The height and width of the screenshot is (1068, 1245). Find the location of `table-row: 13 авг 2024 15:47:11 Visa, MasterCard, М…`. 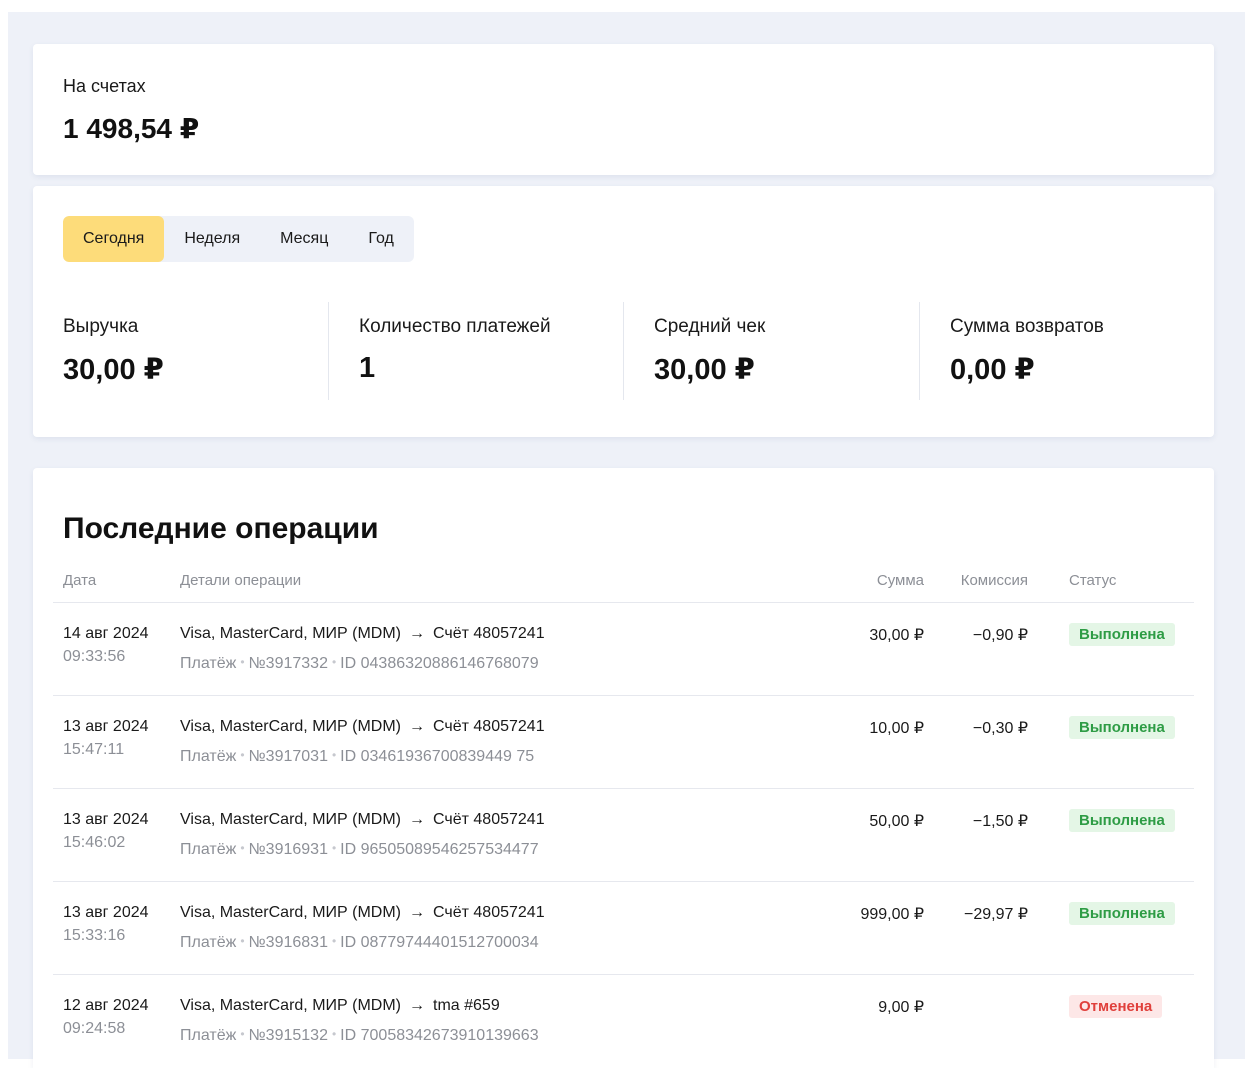

table-row: 13 авг 2024 15:47:11 Visa, MasterCard, М… is located at coordinates (623, 742).